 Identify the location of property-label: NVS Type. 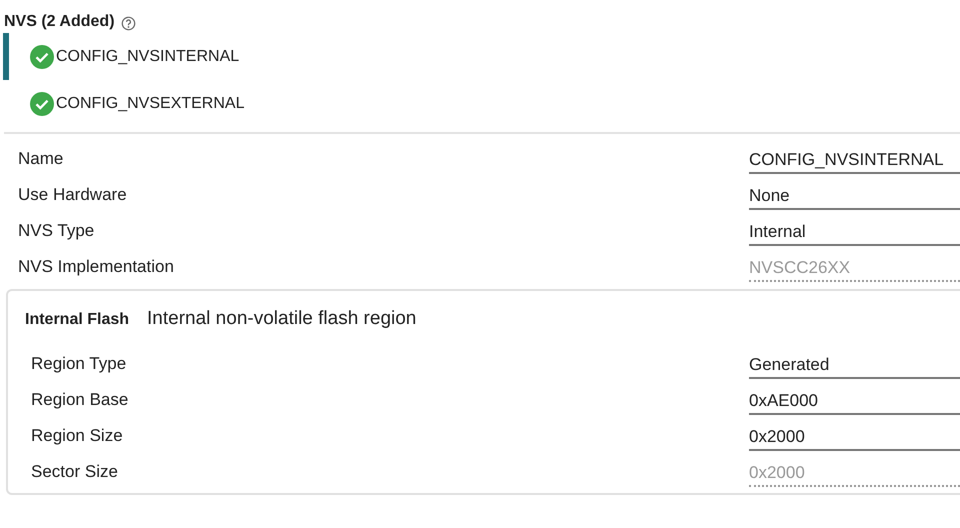
(57, 231).